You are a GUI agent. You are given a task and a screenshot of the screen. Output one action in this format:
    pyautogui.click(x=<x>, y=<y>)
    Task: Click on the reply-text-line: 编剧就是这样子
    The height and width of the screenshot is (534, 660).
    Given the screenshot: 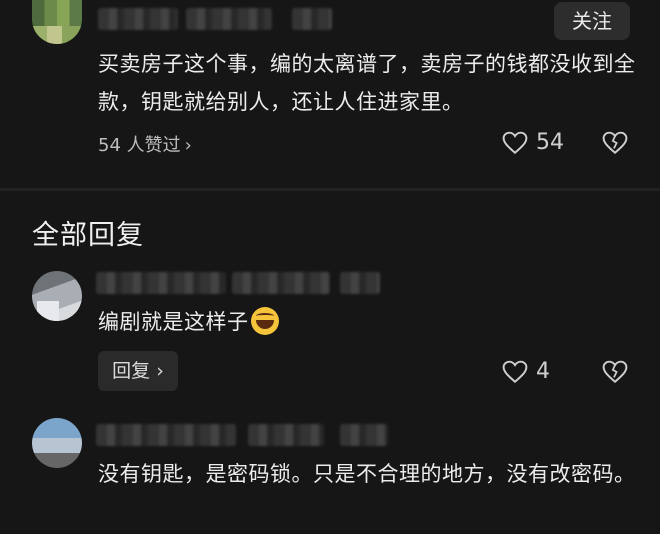 What is the action you would take?
    pyautogui.click(x=188, y=322)
    